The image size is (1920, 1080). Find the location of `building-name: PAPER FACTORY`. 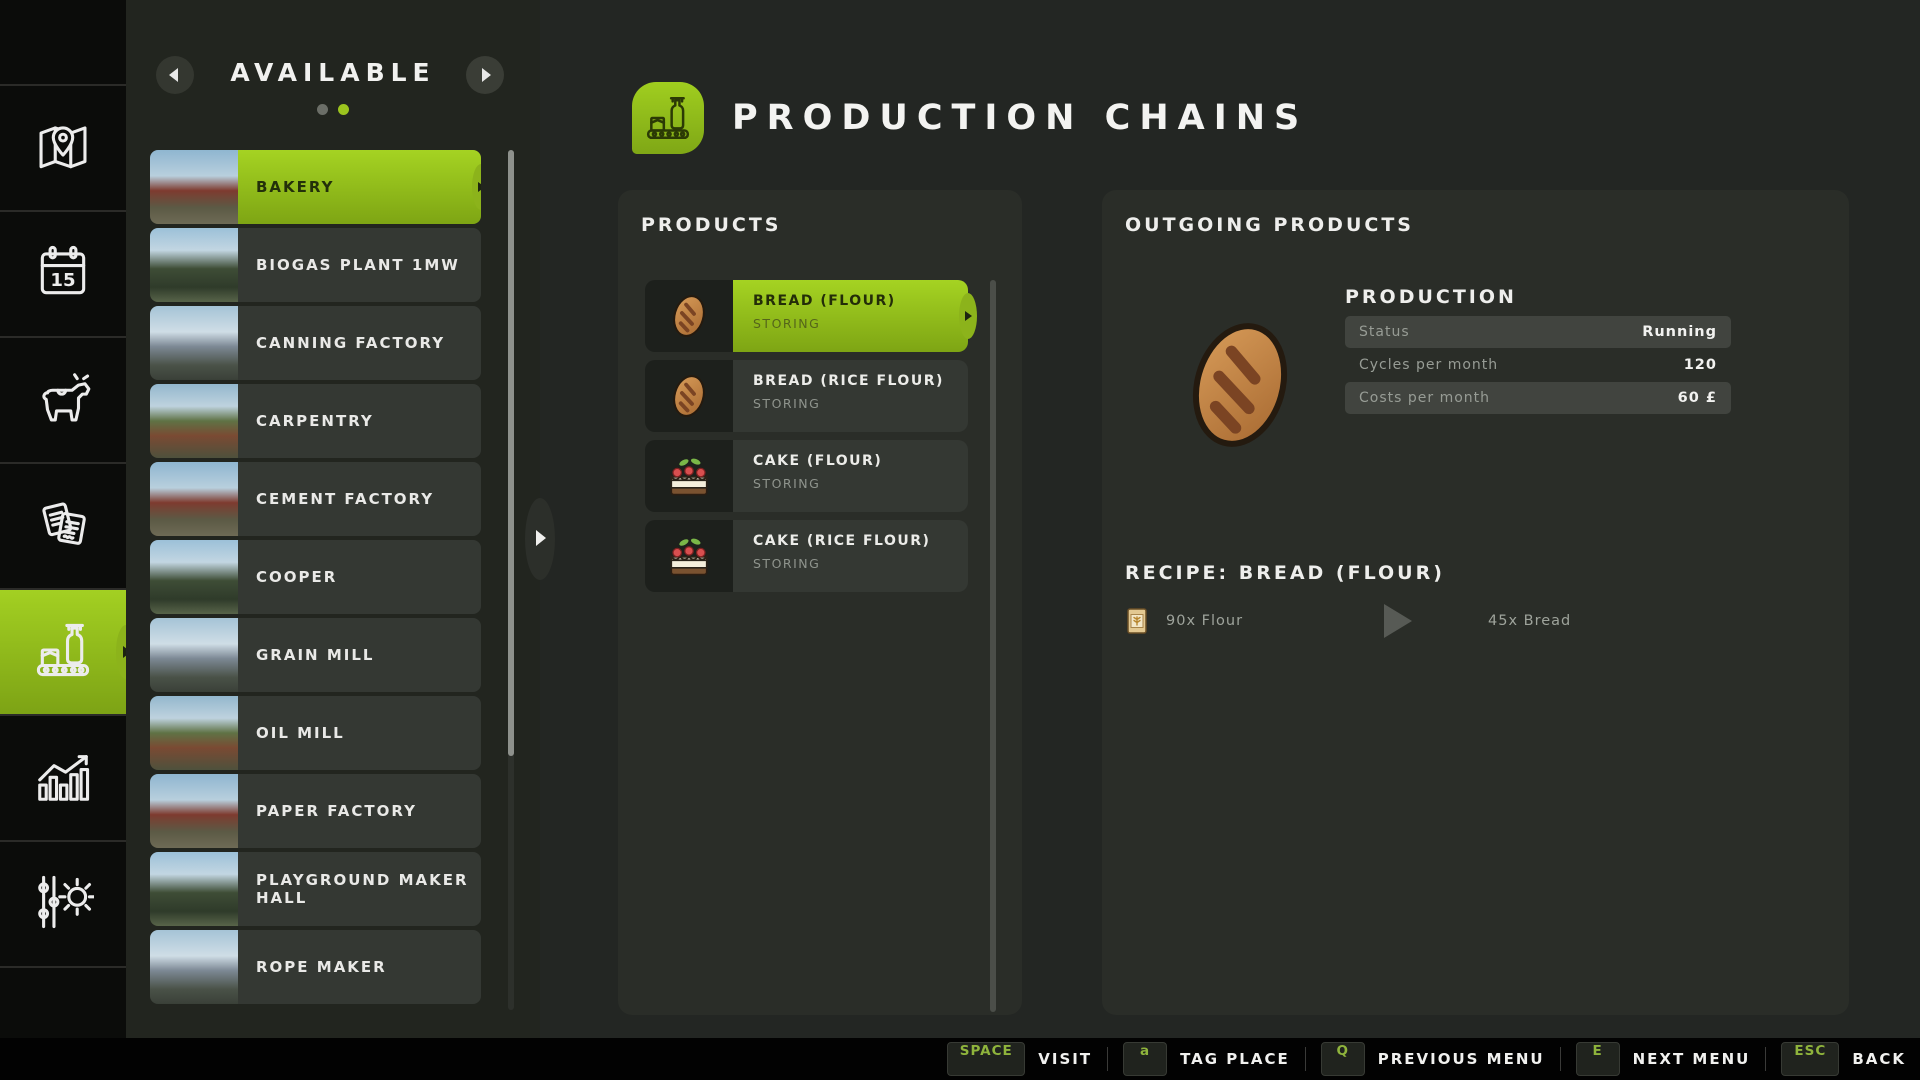

building-name: PAPER FACTORY is located at coordinates (359, 811).